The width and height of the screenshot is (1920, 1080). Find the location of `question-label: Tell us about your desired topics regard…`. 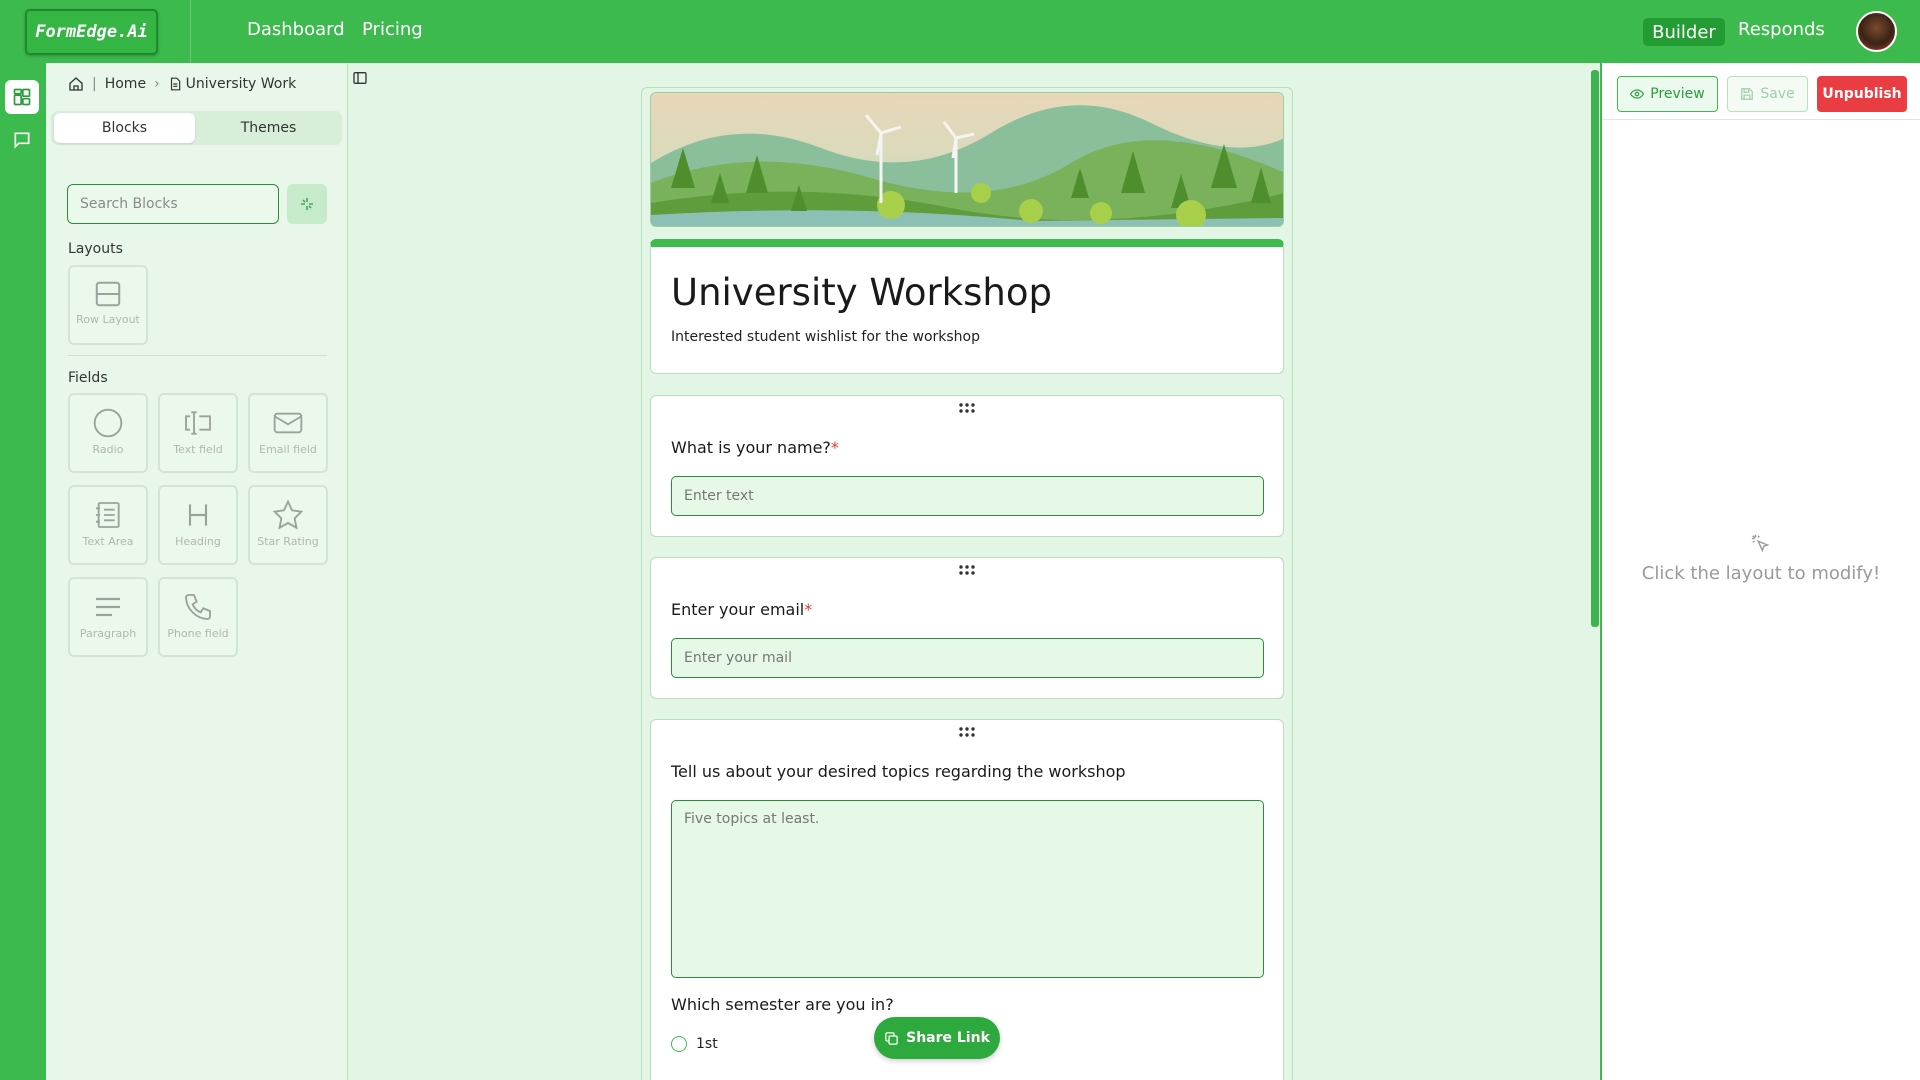

question-label: Tell us about your desired topics regard… is located at coordinates (898, 771).